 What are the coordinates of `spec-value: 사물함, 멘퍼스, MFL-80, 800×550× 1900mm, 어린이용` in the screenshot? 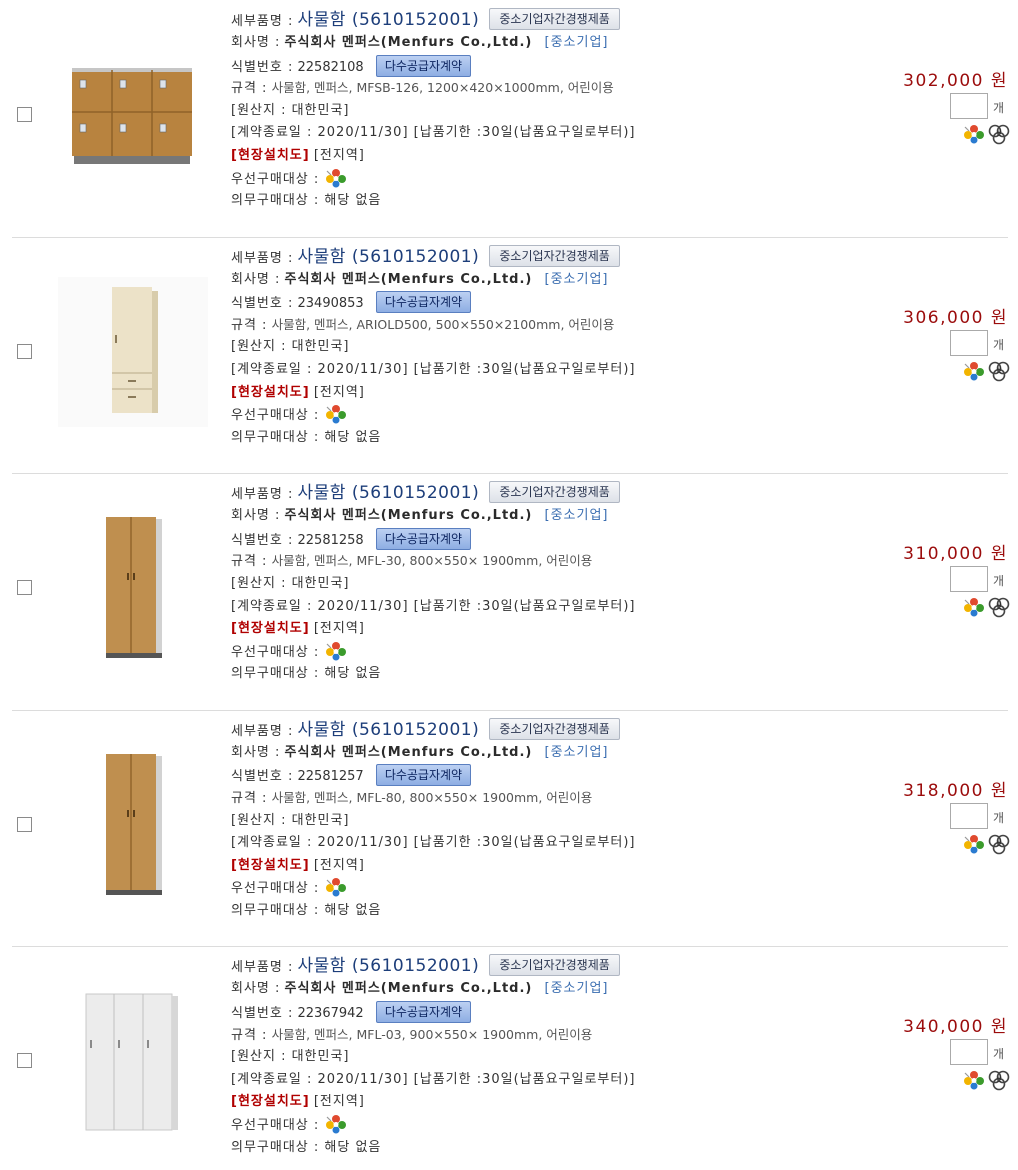 It's located at (432, 797).